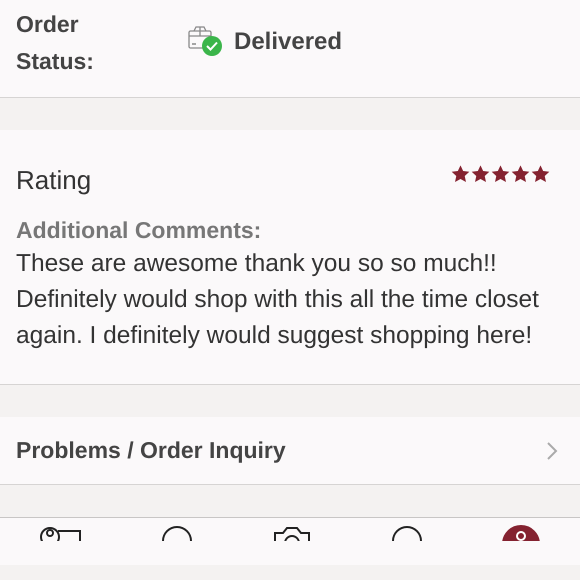  I want to click on comments-label: Additional Comments:, so click(139, 230).